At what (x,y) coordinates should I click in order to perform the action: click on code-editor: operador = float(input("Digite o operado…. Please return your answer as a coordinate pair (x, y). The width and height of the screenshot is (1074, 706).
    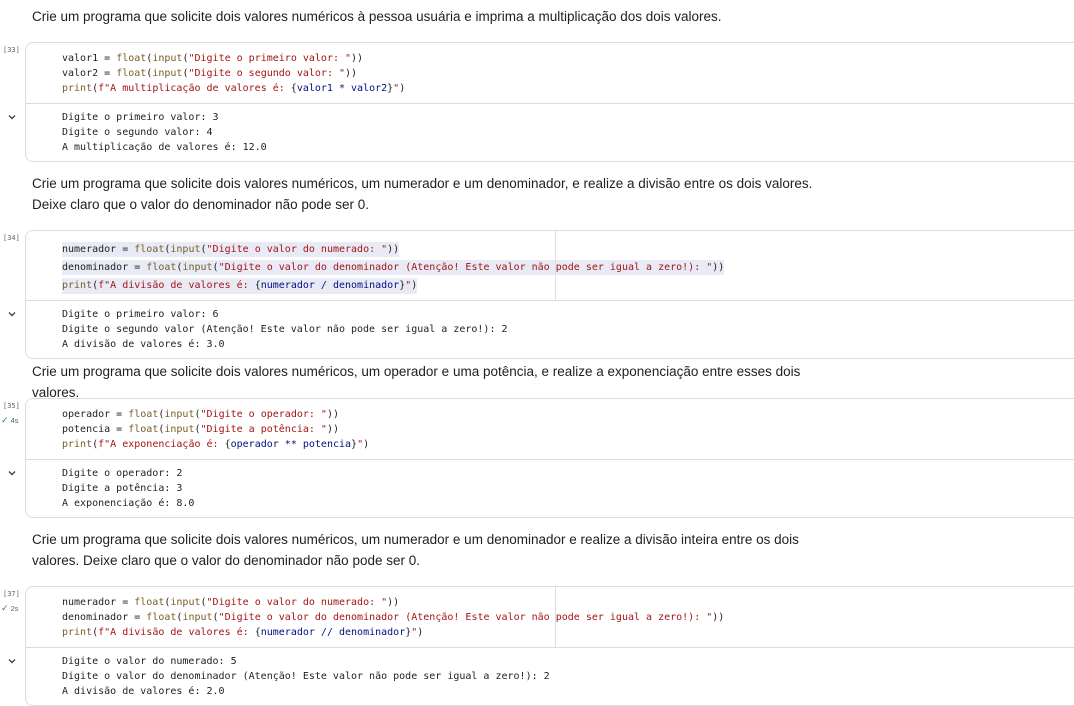
    Looking at the image, I should click on (550, 429).